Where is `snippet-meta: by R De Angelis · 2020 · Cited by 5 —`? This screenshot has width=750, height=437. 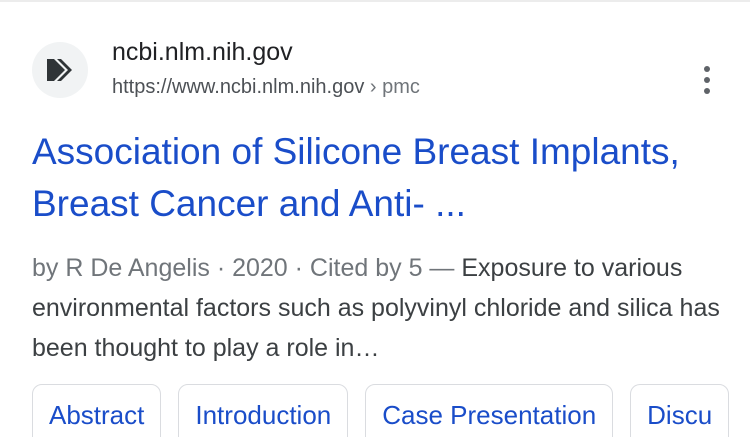
snippet-meta: by R De Angelis · 2020 · Cited by 5 — is located at coordinates (247, 268).